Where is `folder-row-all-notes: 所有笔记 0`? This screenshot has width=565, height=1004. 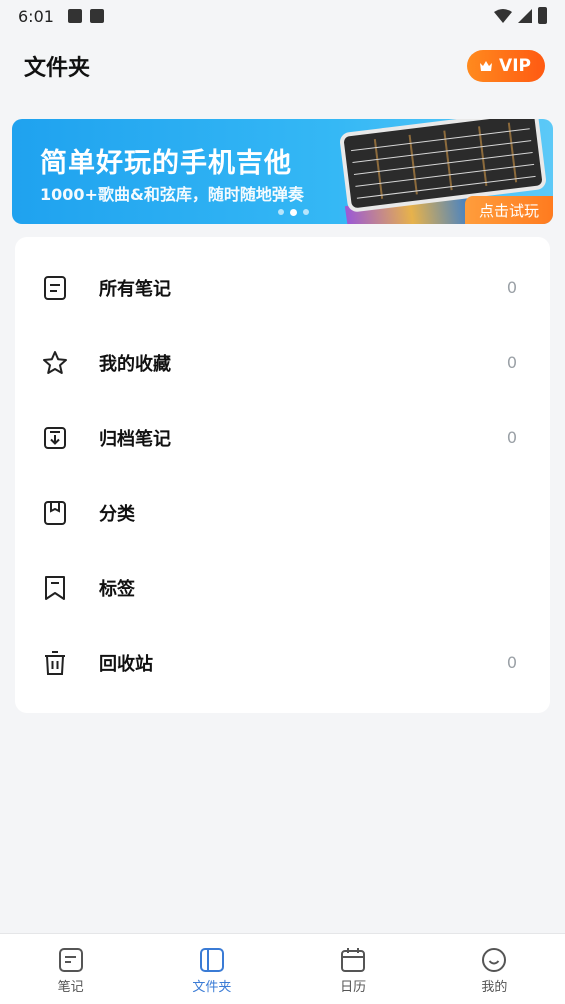
folder-row-all-notes: 所有笔记 0 is located at coordinates (282, 287).